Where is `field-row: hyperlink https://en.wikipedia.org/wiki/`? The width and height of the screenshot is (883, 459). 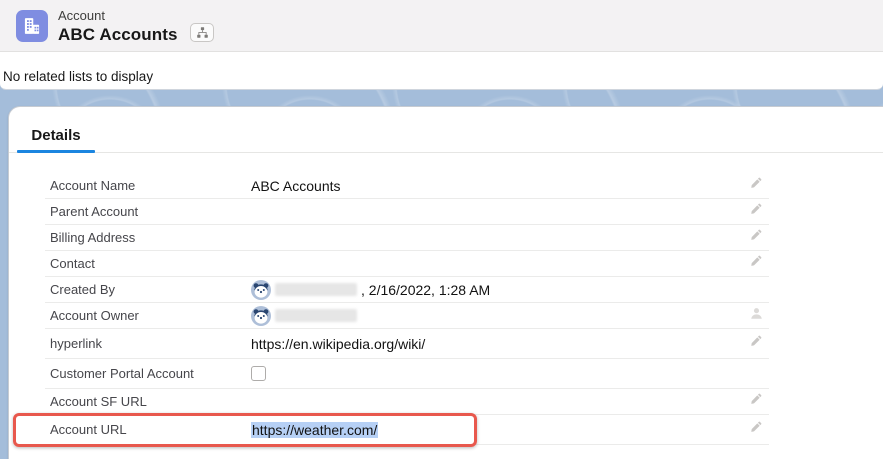
field-row: hyperlink https://en.wikipedia.org/wiki/ is located at coordinates (407, 344).